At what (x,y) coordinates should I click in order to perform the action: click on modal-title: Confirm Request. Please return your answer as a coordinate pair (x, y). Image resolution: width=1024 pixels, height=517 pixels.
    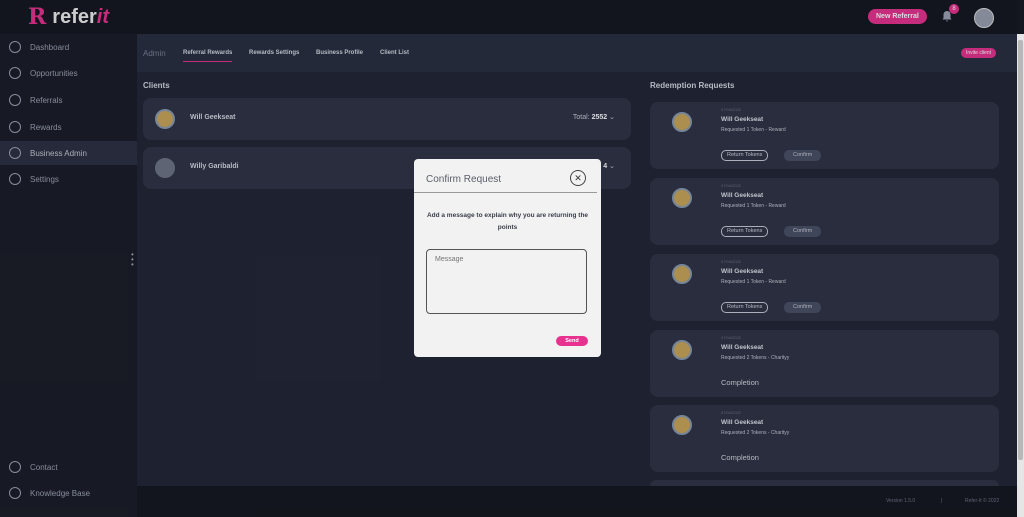
    Looking at the image, I should click on (464, 179).